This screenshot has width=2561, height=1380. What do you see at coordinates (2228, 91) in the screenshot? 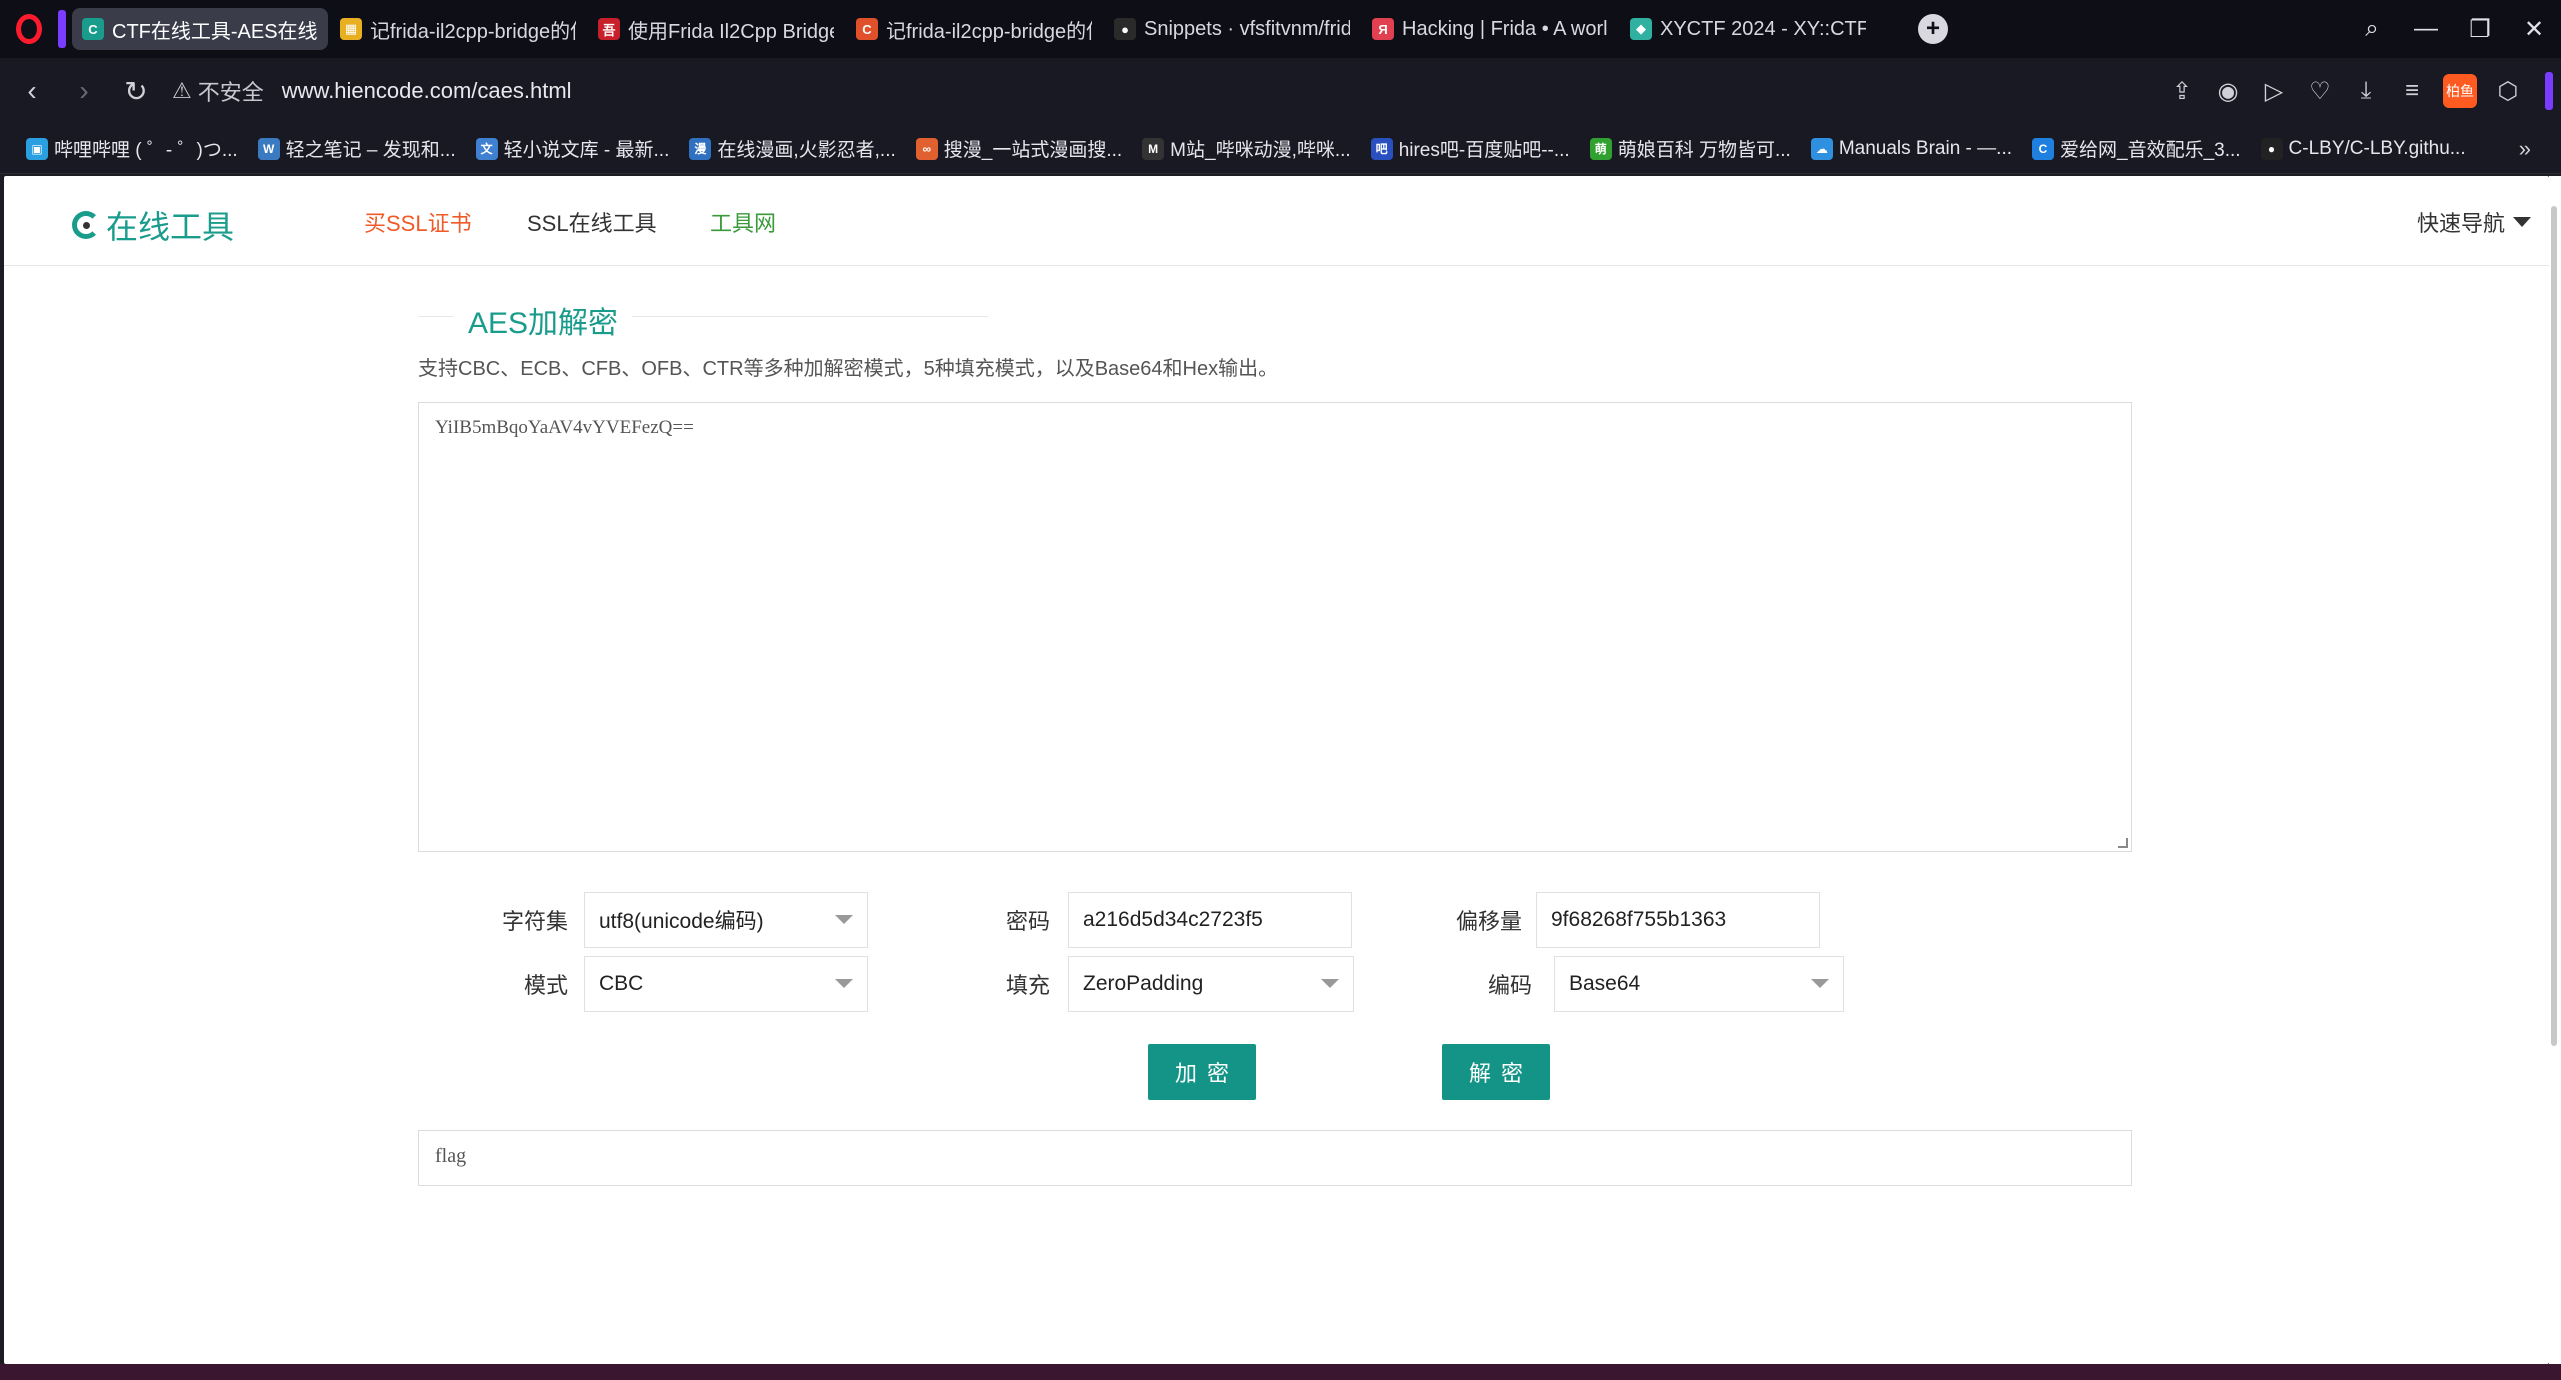
I see `camera-icon: ◉` at bounding box center [2228, 91].